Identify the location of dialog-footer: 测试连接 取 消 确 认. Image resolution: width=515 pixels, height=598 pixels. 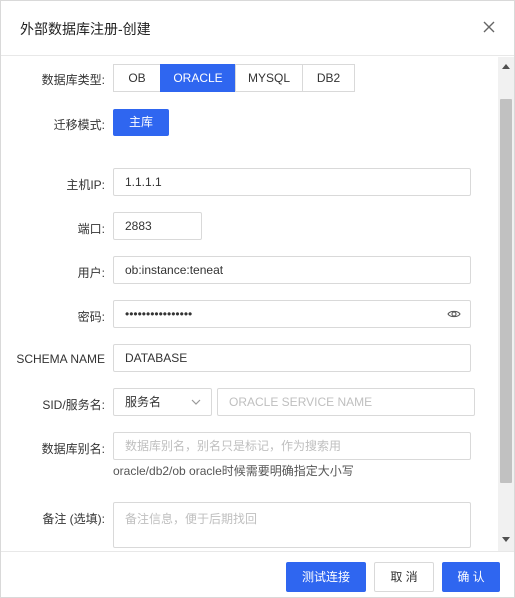
(257, 574).